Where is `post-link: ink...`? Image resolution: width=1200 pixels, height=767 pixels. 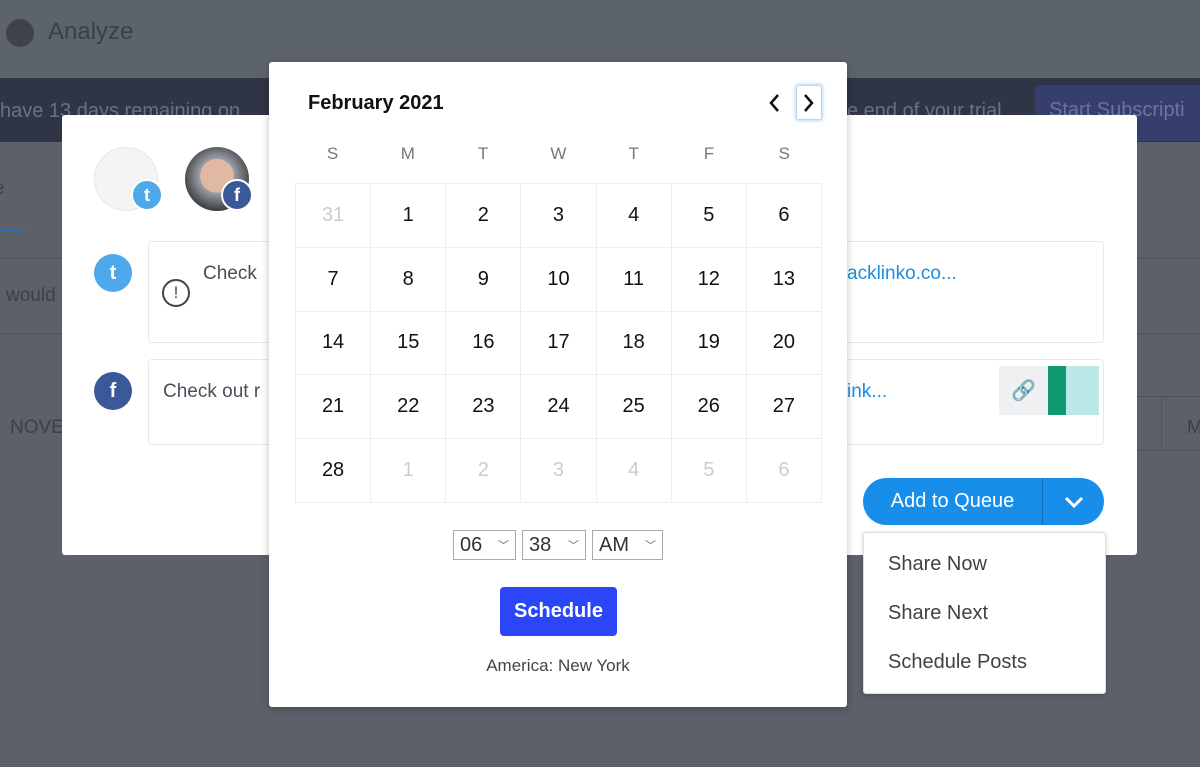
post-link: ink... is located at coordinates (867, 392).